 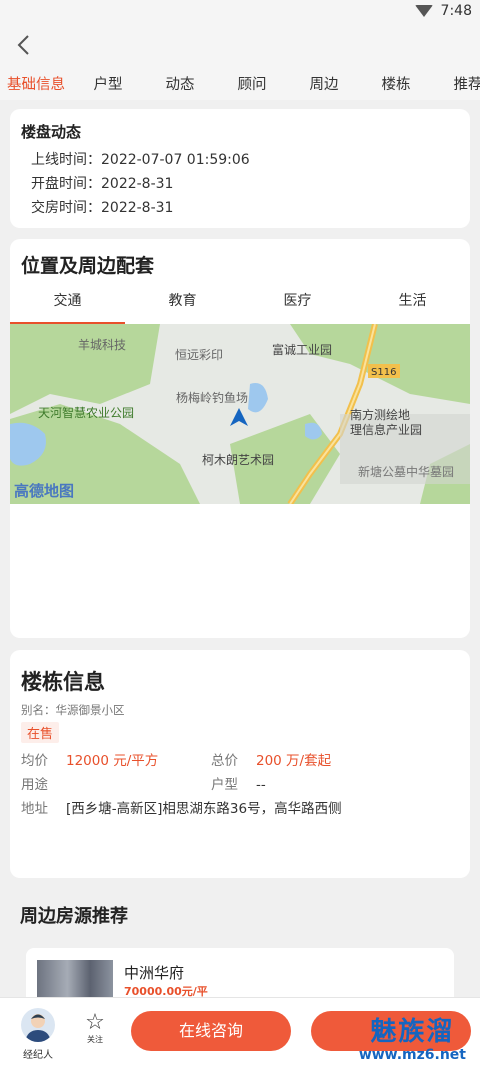 What do you see at coordinates (86, 412) in the screenshot?
I see `map-label: 天河智慧农业公园` at bounding box center [86, 412].